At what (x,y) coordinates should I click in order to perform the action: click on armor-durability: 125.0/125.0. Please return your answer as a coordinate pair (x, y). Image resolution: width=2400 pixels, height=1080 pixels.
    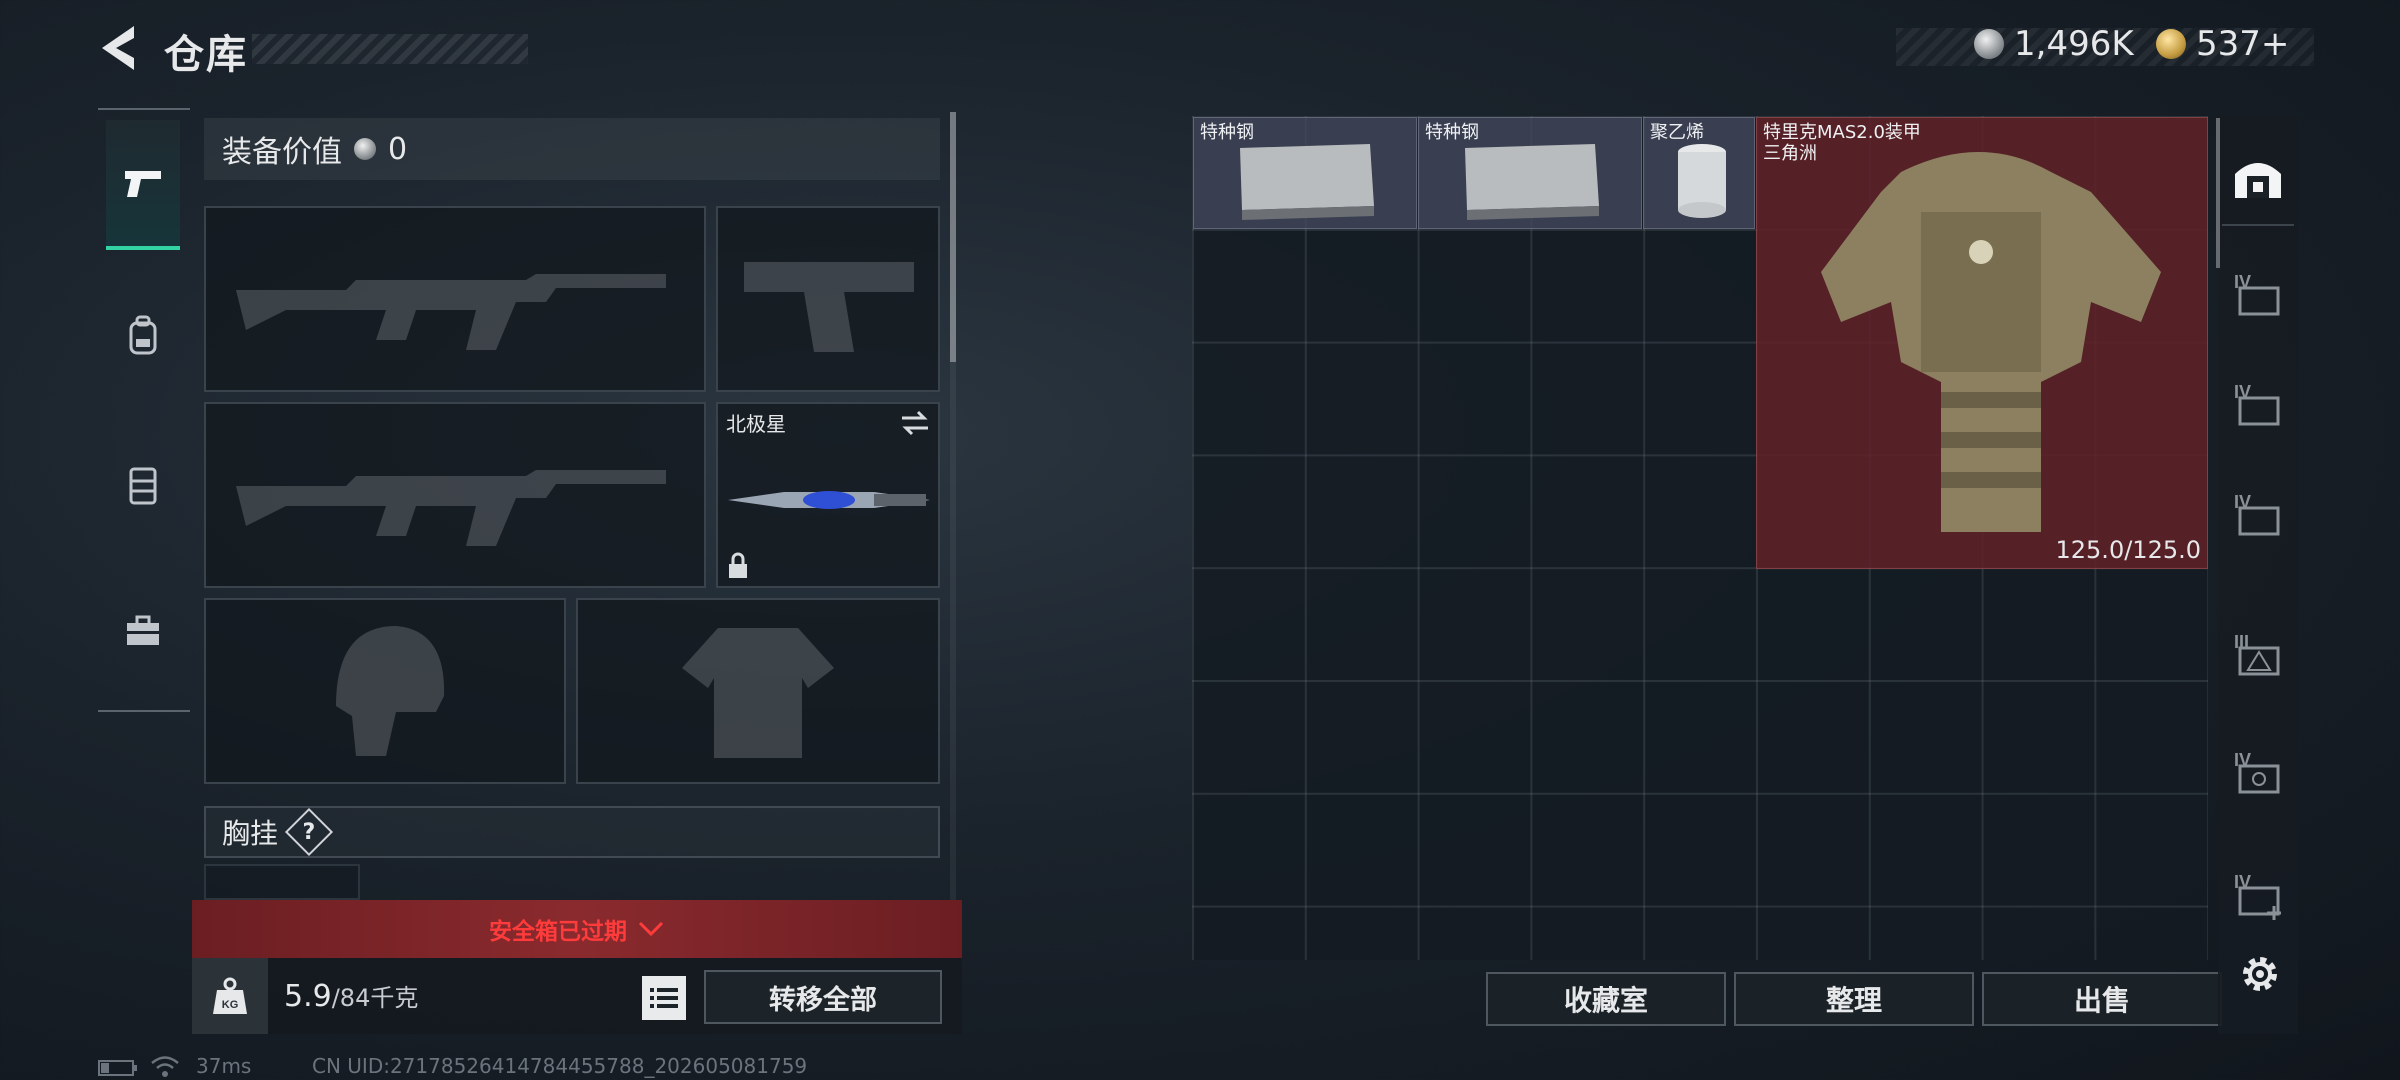
    Looking at the image, I should click on (2128, 550).